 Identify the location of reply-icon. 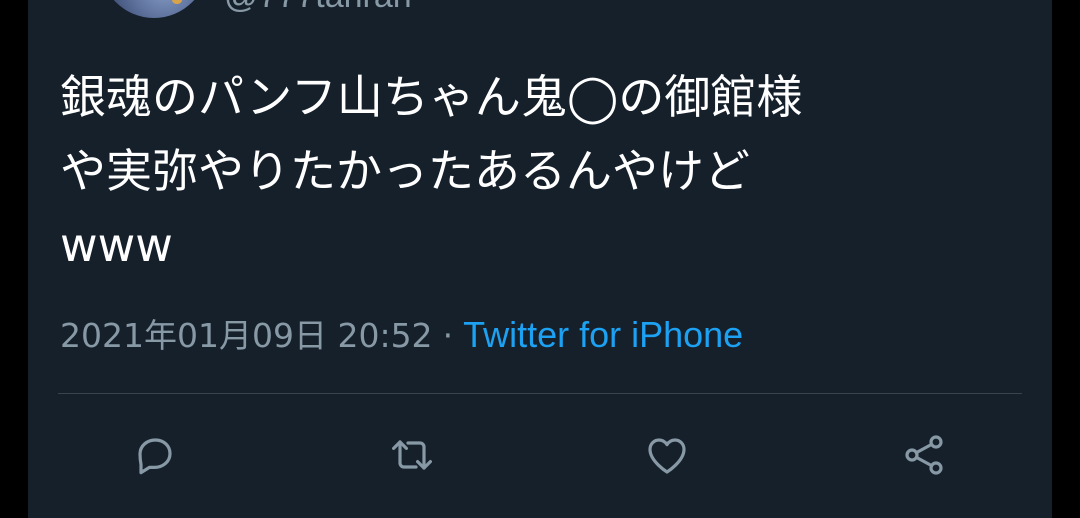
(155, 456).